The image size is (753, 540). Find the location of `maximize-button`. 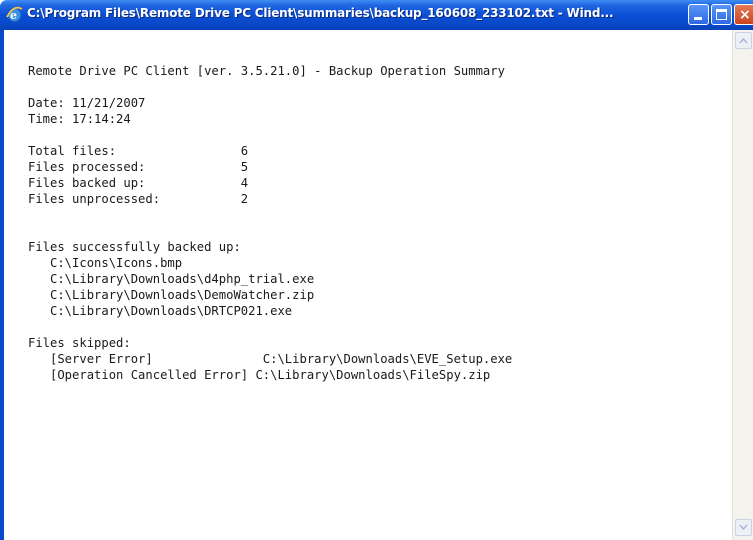

maximize-button is located at coordinates (721, 14).